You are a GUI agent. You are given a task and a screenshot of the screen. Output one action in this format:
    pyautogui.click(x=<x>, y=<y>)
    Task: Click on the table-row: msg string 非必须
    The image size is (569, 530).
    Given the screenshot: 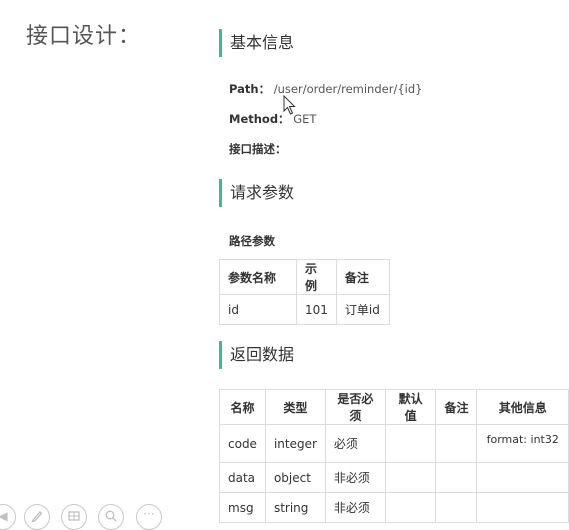 What is the action you would take?
    pyautogui.click(x=394, y=507)
    